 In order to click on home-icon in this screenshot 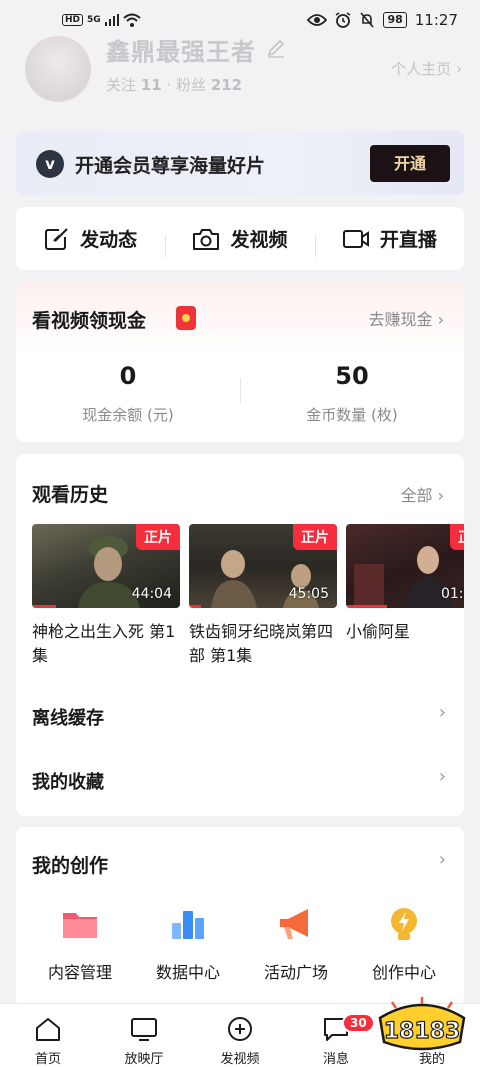, I will do `click(48, 1029)`.